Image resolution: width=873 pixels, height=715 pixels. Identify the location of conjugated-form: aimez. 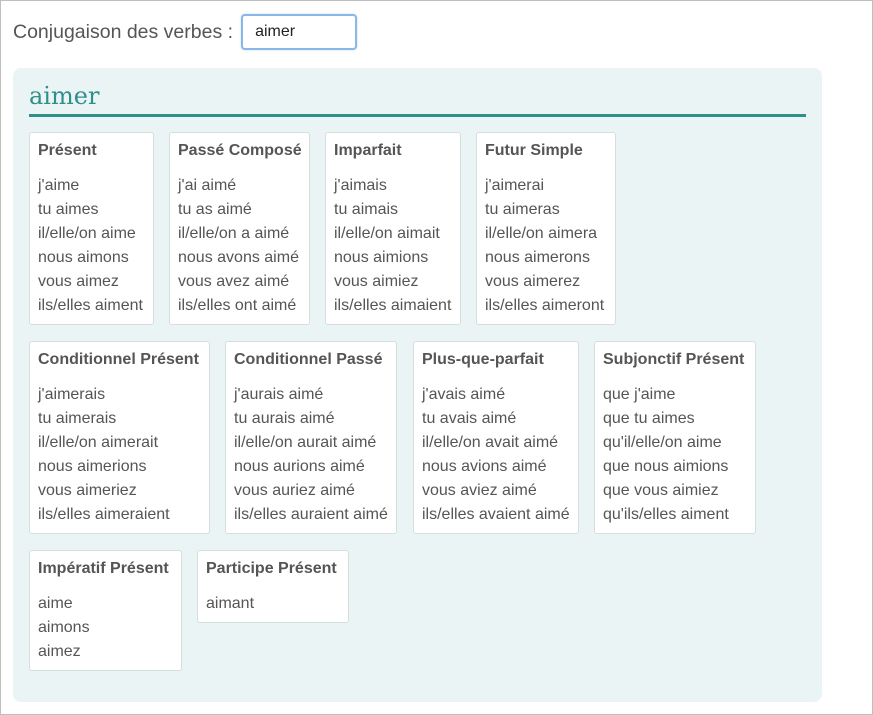
(59, 651).